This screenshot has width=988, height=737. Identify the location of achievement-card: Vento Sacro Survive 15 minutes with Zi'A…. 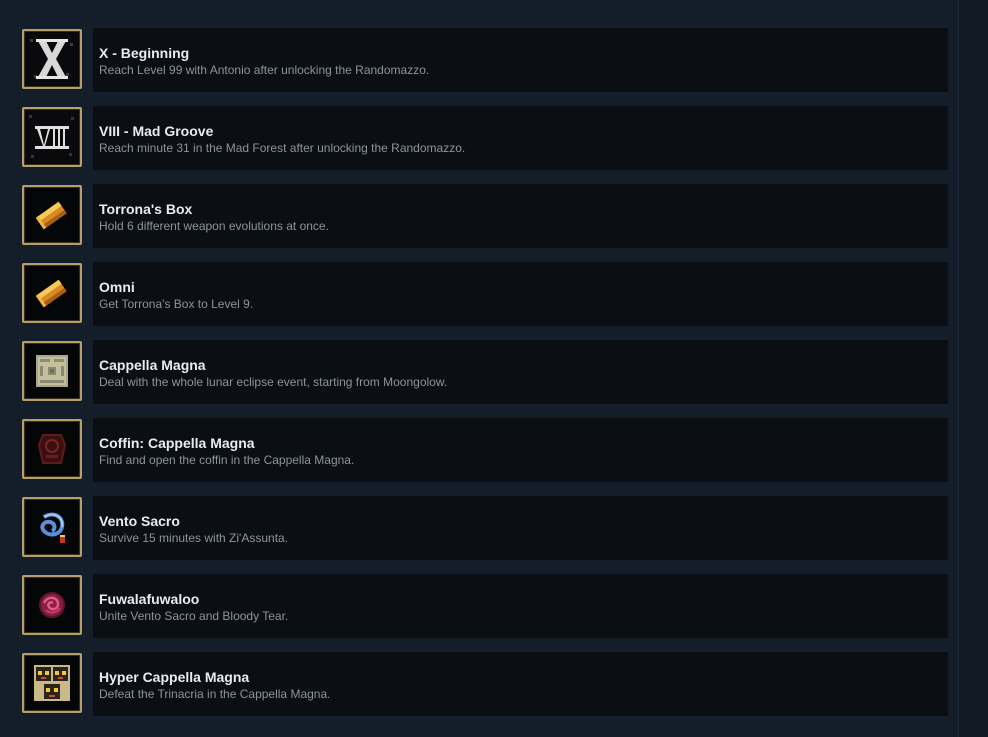
(520, 528).